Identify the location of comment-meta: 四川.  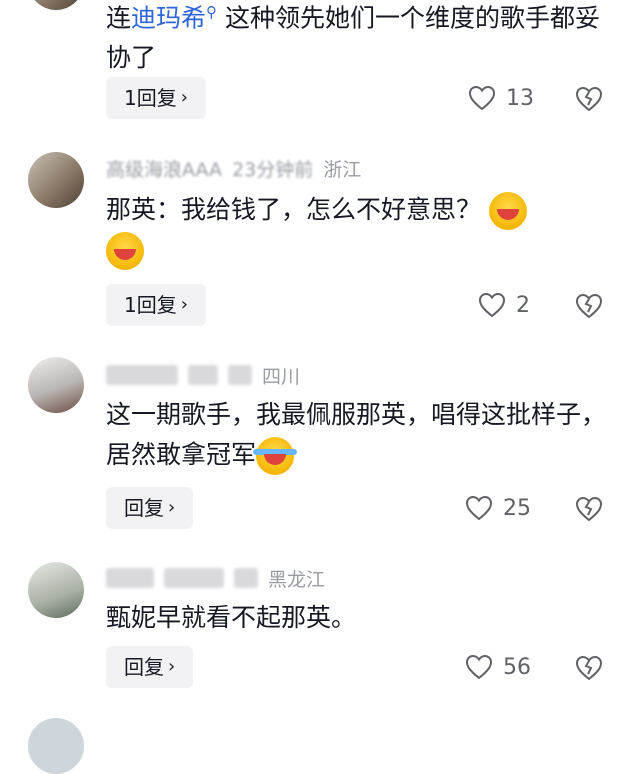
(203, 375).